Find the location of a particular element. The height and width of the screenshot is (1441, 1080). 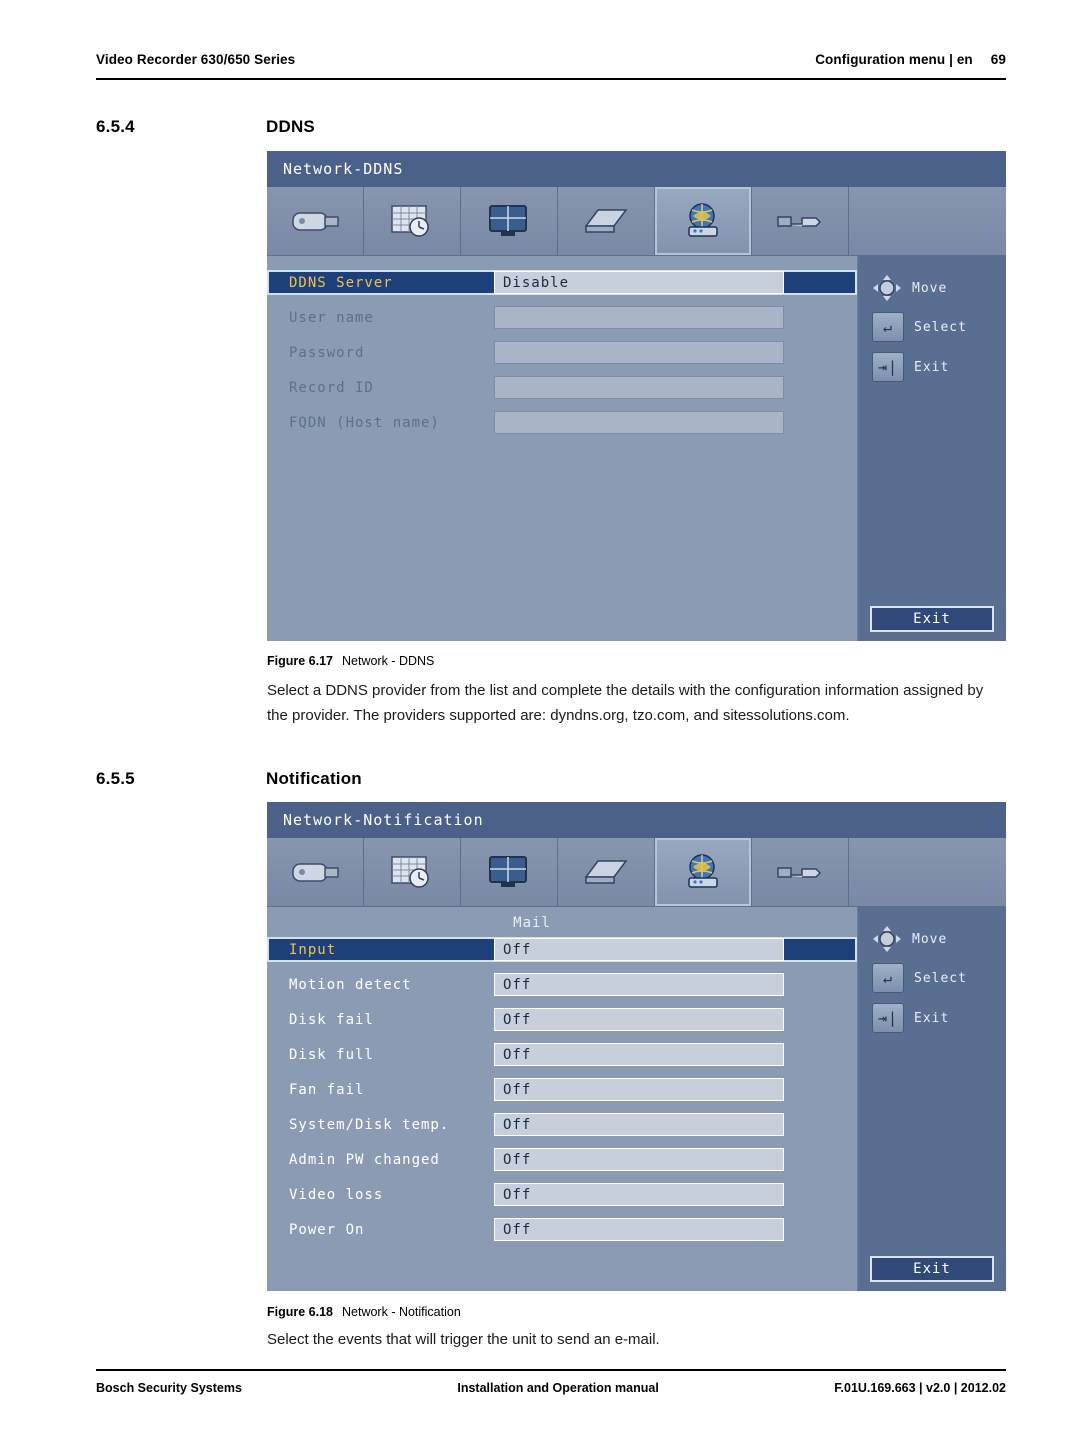

hint-exit-ddns: ⇥| Exit is located at coordinates (939, 367).